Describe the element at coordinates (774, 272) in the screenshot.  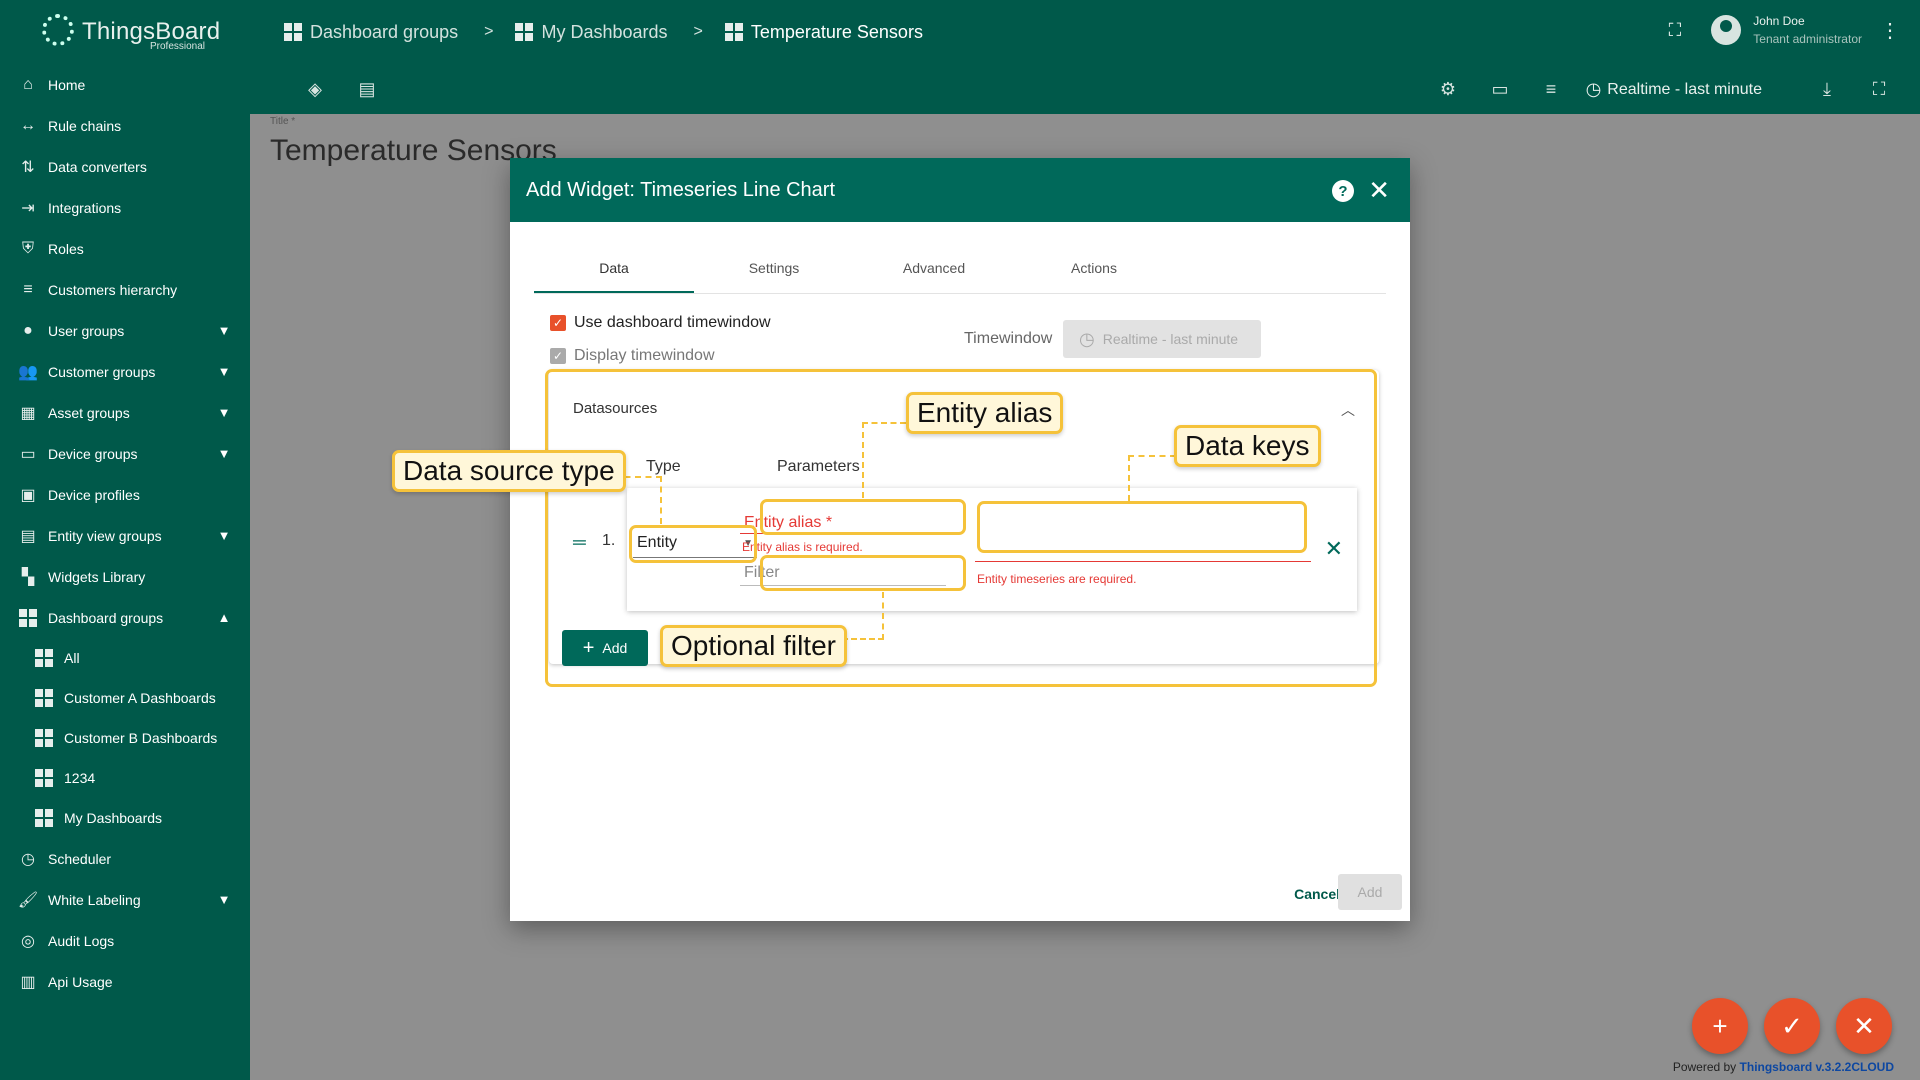
I see `tab-settings: Settings` at that location.